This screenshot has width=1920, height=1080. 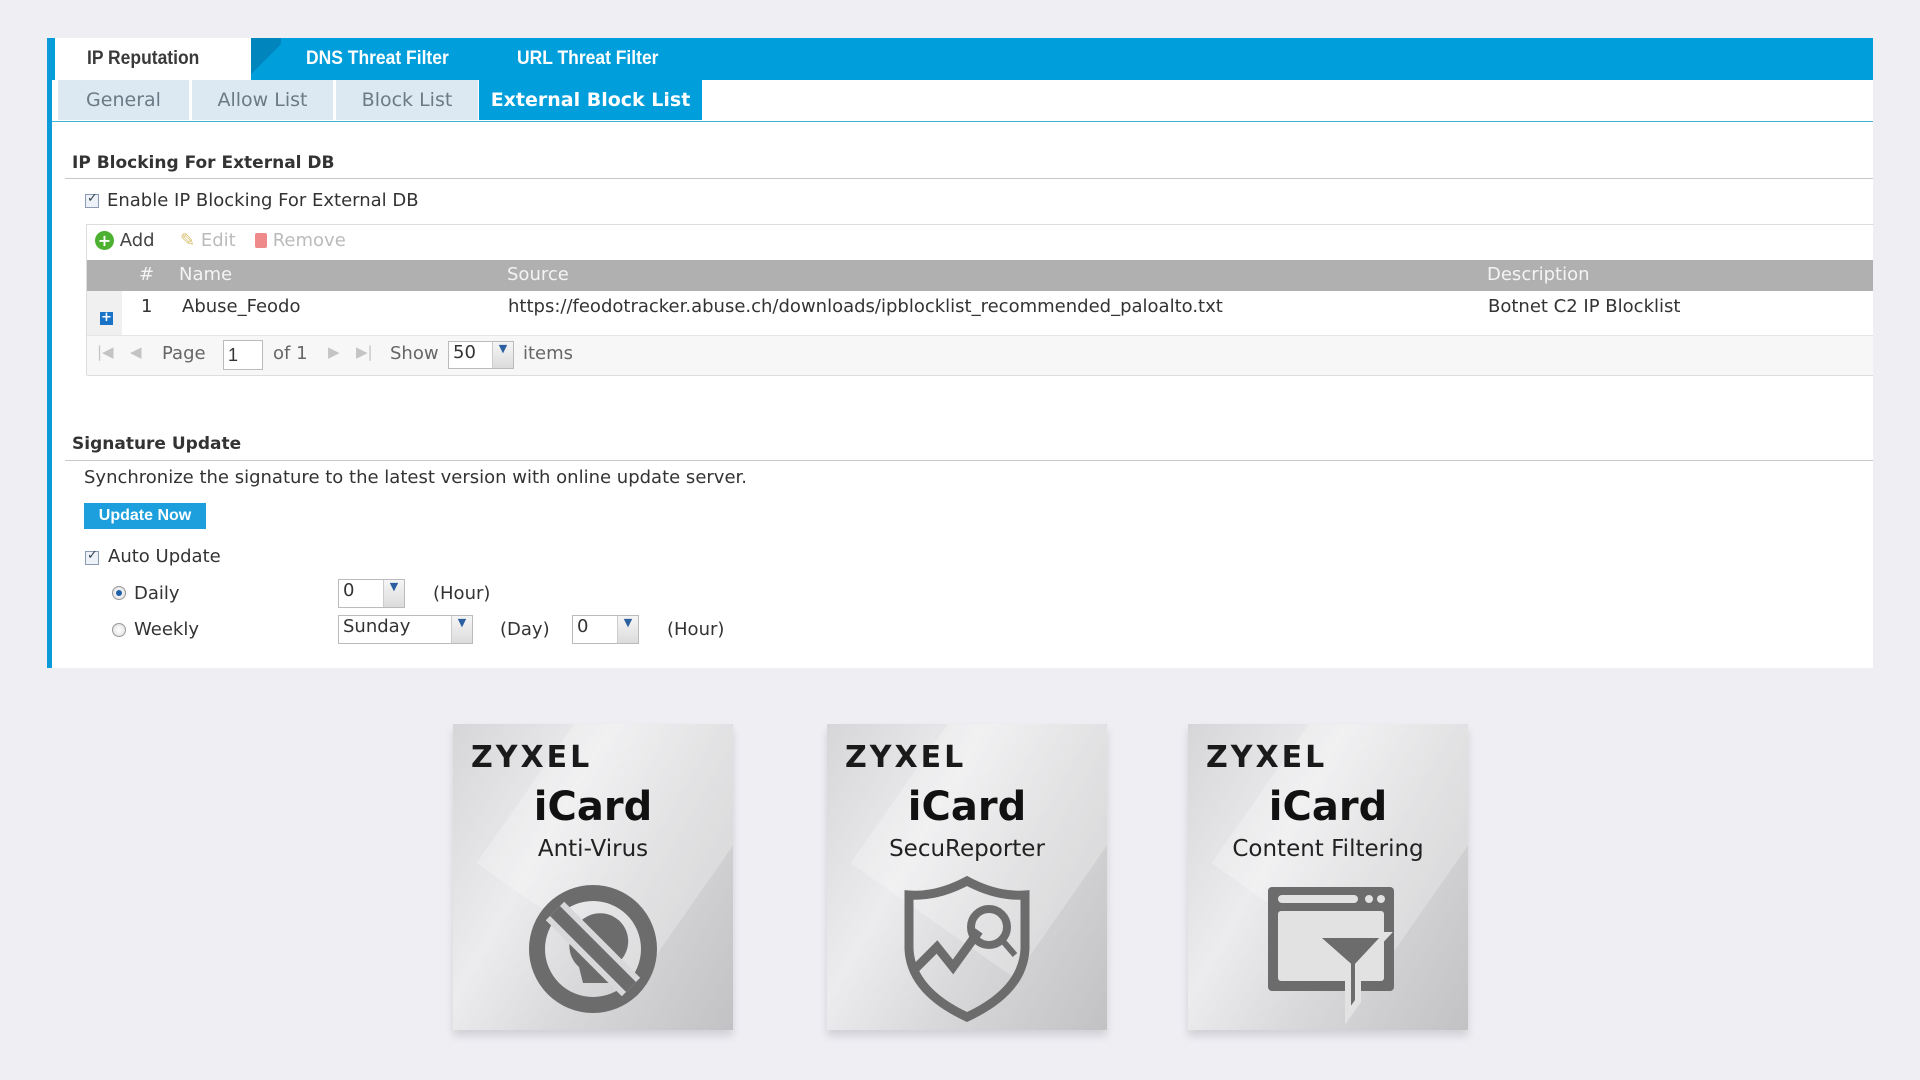 I want to click on column-header-source: Source, so click(x=538, y=274).